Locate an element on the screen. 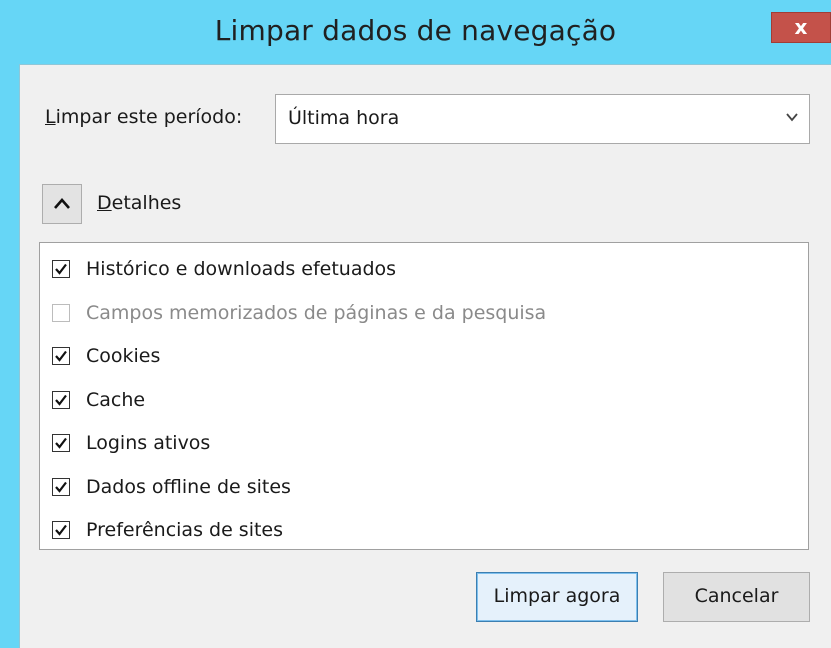  item-active-logins: Logins ativos is located at coordinates (131, 443).